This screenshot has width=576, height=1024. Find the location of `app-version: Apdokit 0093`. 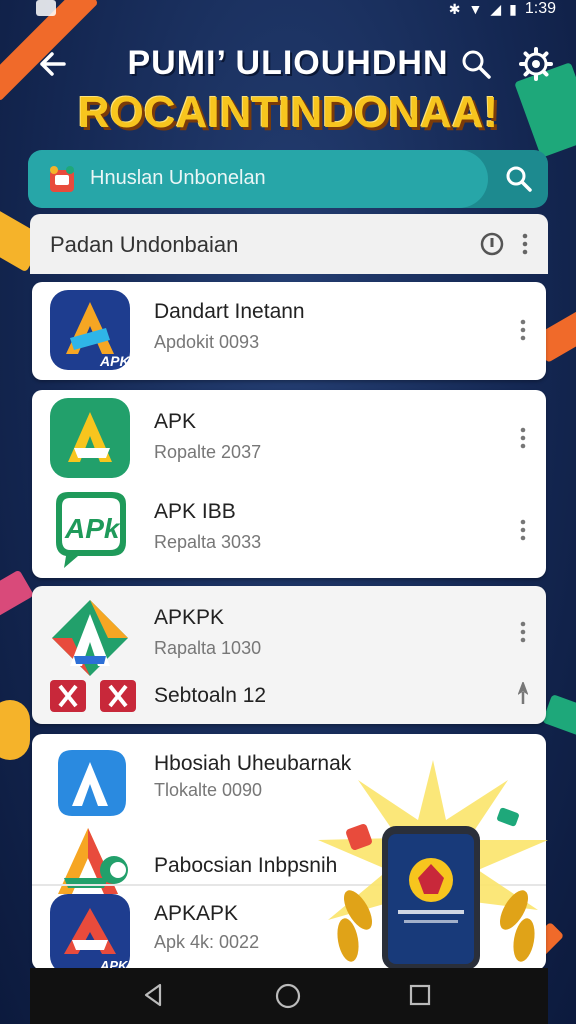

app-version: Apdokit 0093 is located at coordinates (207, 342).